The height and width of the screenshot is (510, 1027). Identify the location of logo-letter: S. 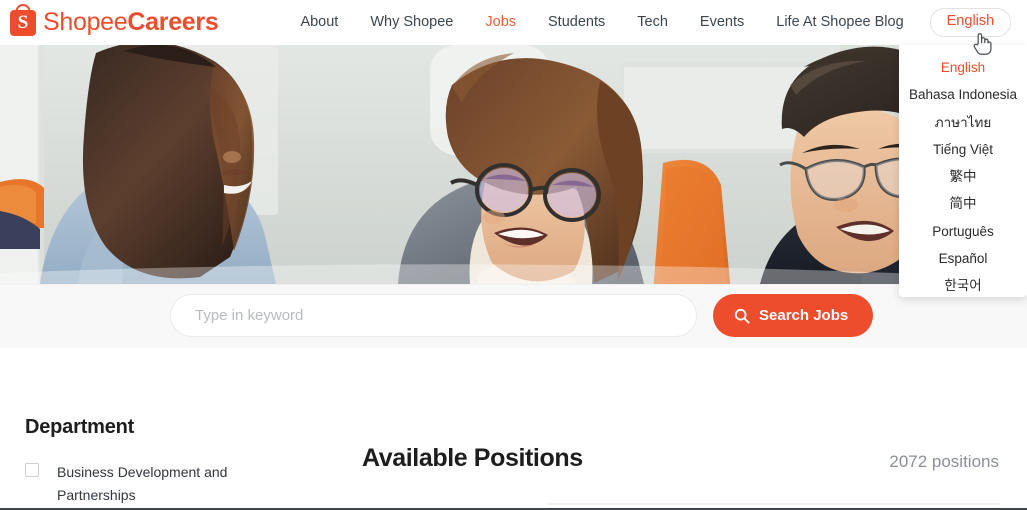
(23, 22).